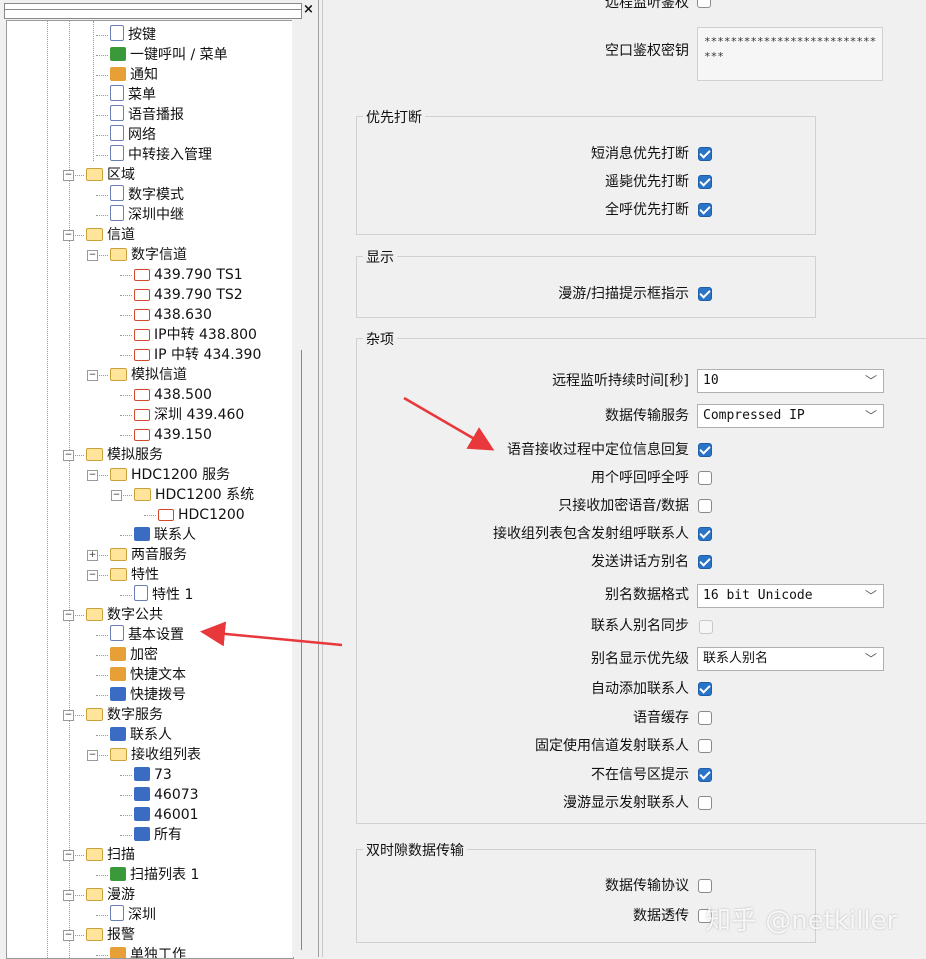 The height and width of the screenshot is (959, 926). I want to click on tree-item: 语音播报, so click(140, 115).